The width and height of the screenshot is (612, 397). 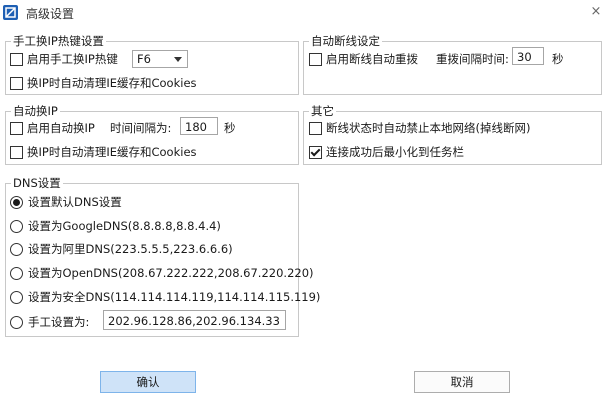 I want to click on other-group-legend: 其它, so click(x=322, y=111).